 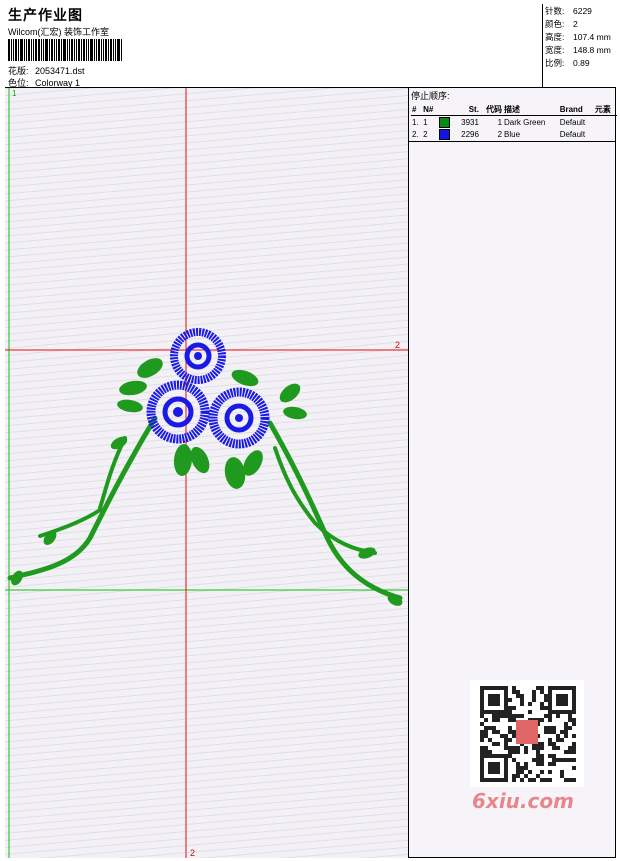 What do you see at coordinates (531, 110) in the screenshot?
I see `col-desc: 描述` at bounding box center [531, 110].